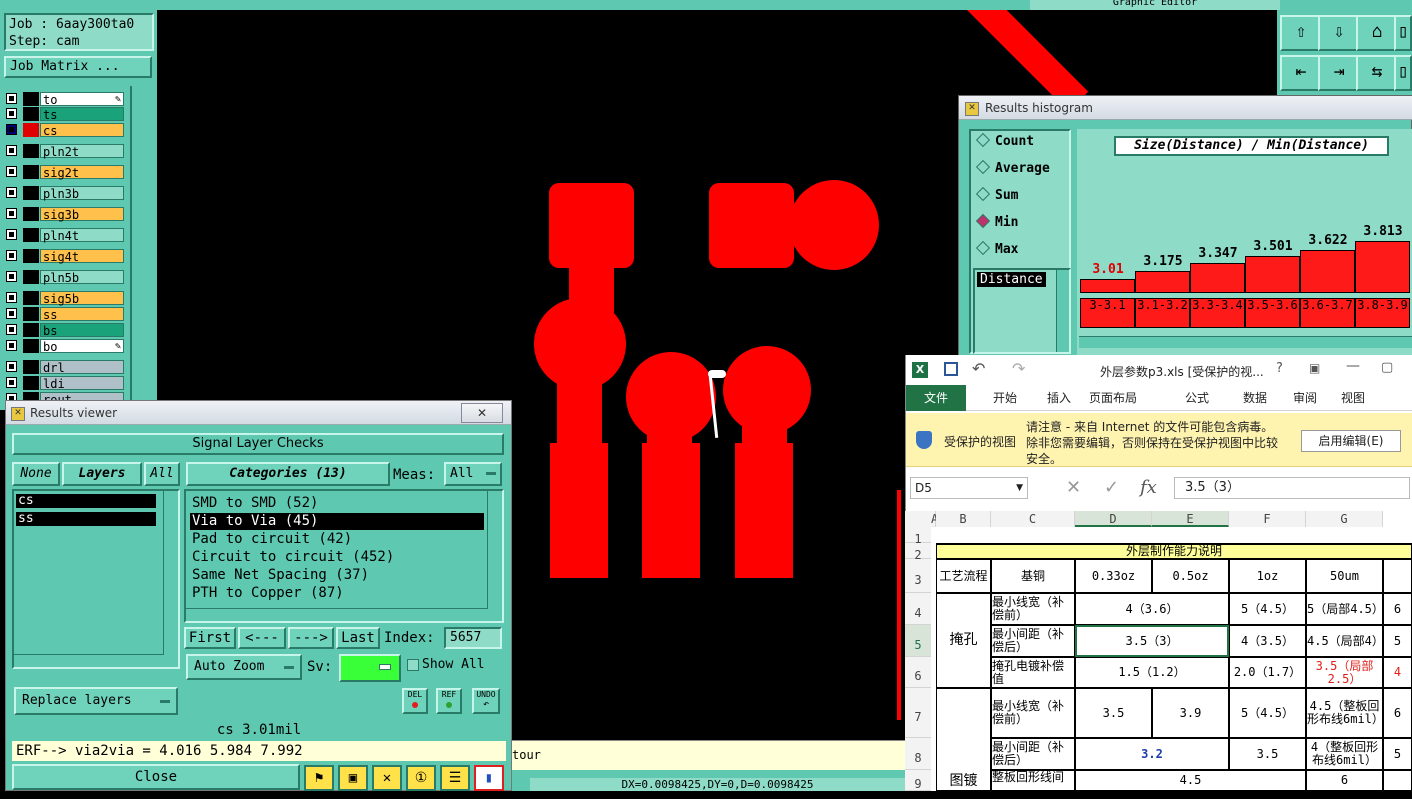  What do you see at coordinates (65, 277) in the screenshot?
I see `layer-row: pln5b` at bounding box center [65, 277].